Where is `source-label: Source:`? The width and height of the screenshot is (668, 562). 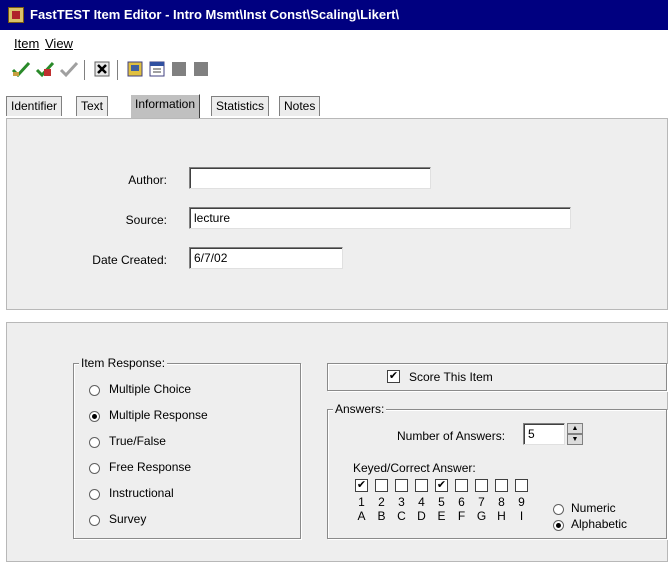
source-label: Source: is located at coordinates (146, 220).